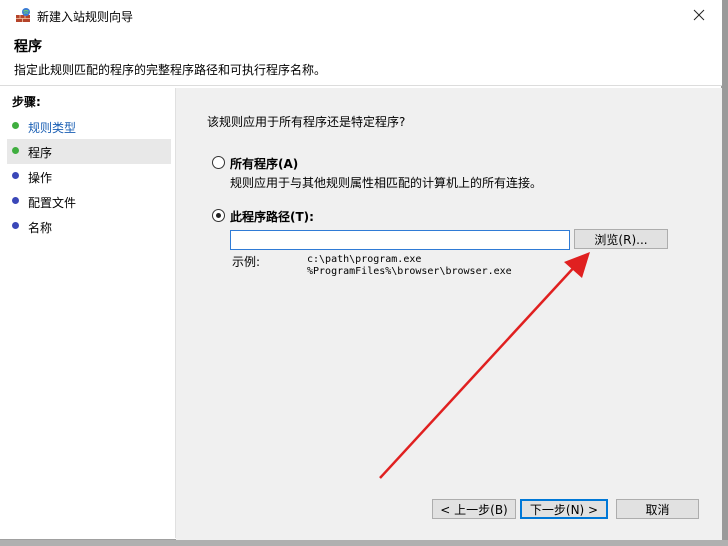 The width and height of the screenshot is (728, 546). I want to click on steps-list: 规则类型 程序 操作 配置文件 名称, so click(89, 176).